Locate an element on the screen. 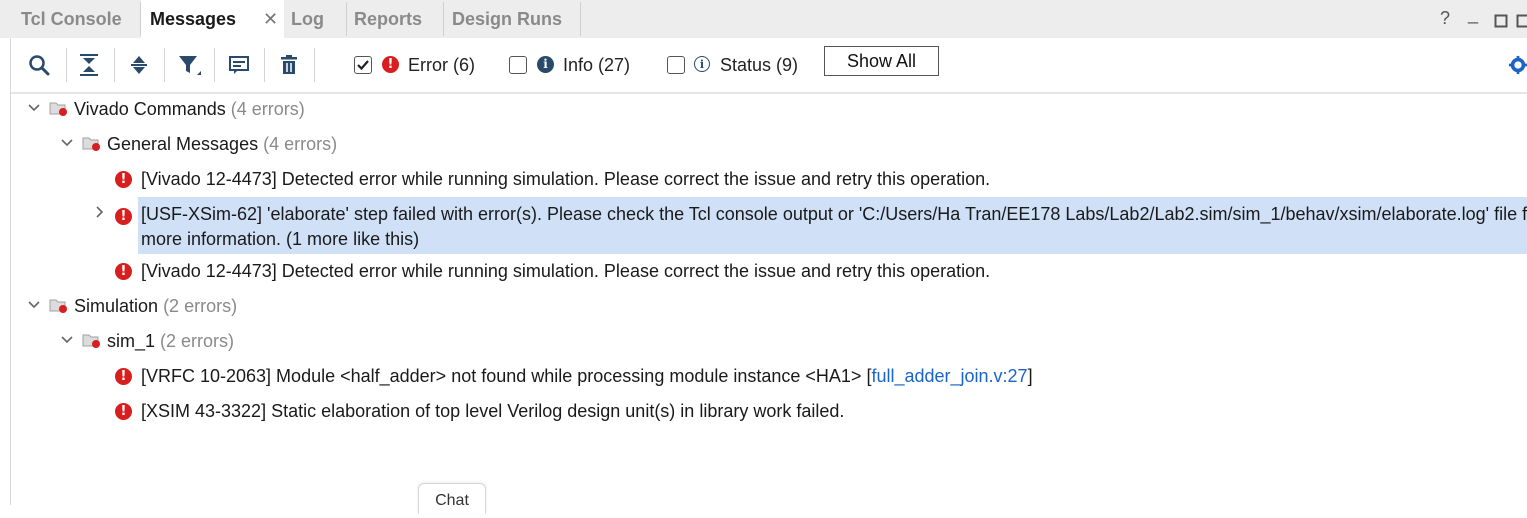 This screenshot has width=1527, height=518. tree-subgroup-general-messages: General Messages (4 errors) is located at coordinates (222, 144).